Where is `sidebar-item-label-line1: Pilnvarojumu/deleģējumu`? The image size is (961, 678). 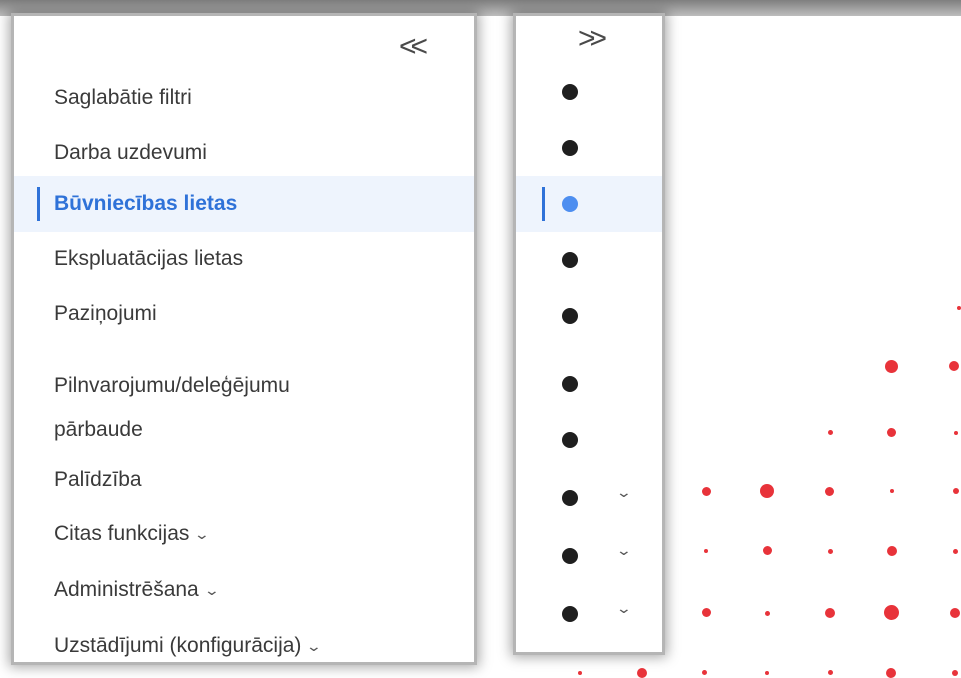 sidebar-item-label-line1: Pilnvarojumu/deleģējumu is located at coordinates (172, 385).